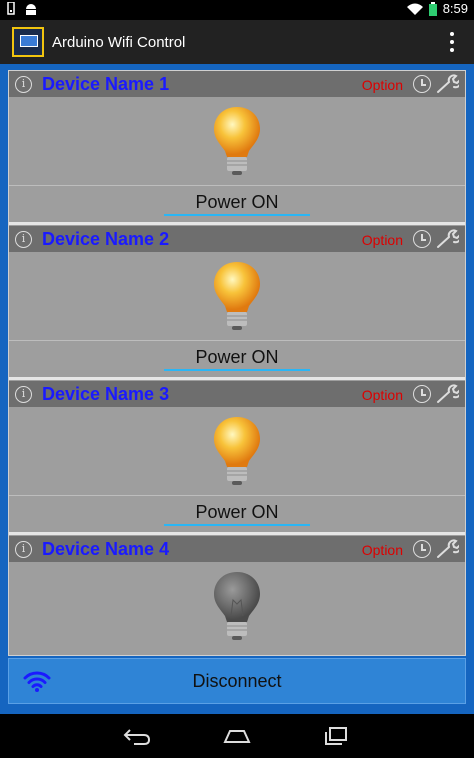  I want to click on disconnect-label: Disconnect, so click(237, 680).